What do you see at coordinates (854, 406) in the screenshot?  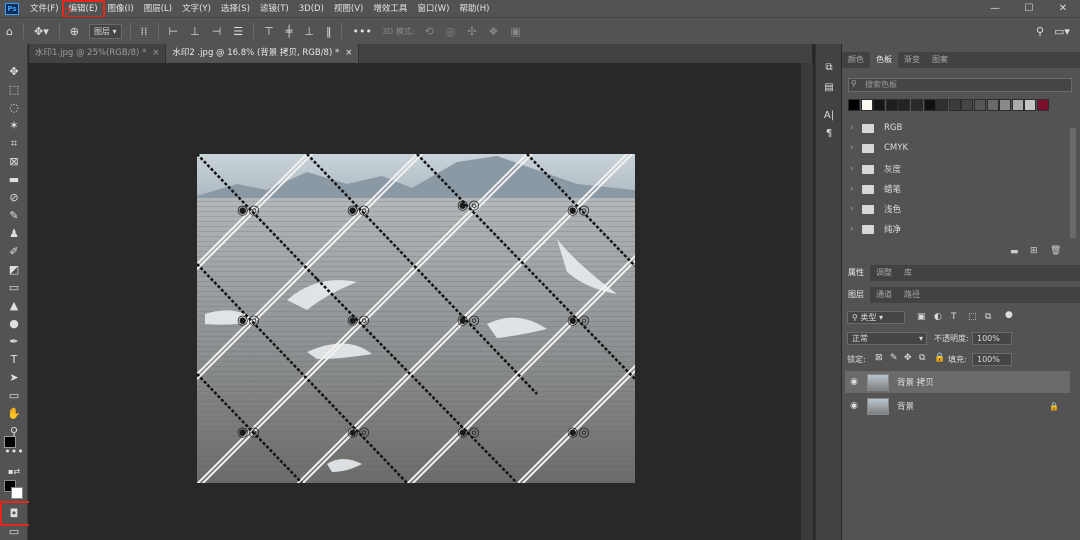 I see `visibility-eye-icon: ◉` at bounding box center [854, 406].